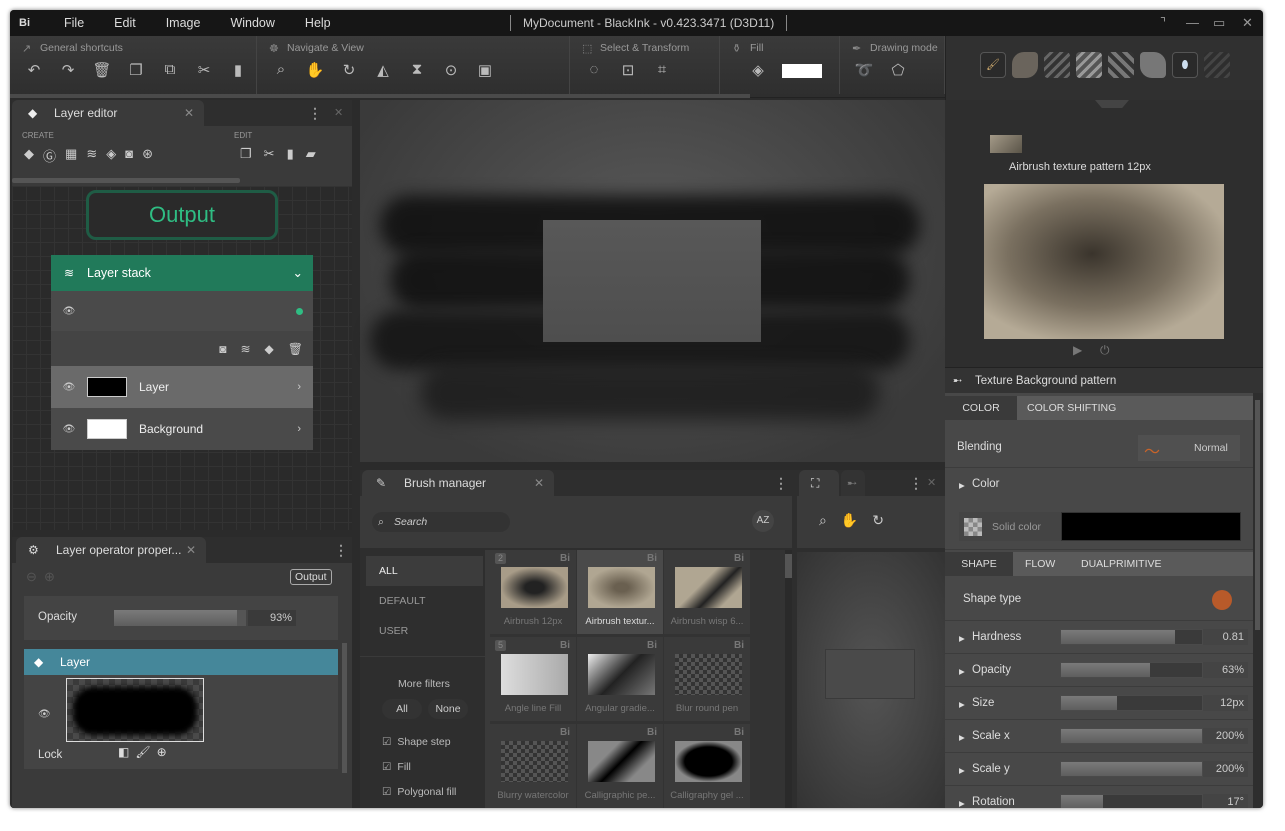  What do you see at coordinates (147, 155) in the screenshot?
I see `add-filter-icon: ⊛` at bounding box center [147, 155].